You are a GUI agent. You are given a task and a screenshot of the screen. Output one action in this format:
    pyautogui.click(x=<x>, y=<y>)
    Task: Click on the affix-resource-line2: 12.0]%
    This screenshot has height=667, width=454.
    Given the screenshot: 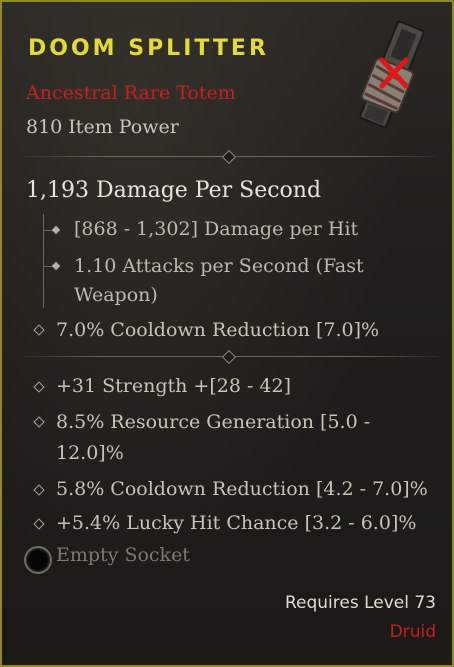 What is the action you would take?
    pyautogui.click(x=90, y=453)
    